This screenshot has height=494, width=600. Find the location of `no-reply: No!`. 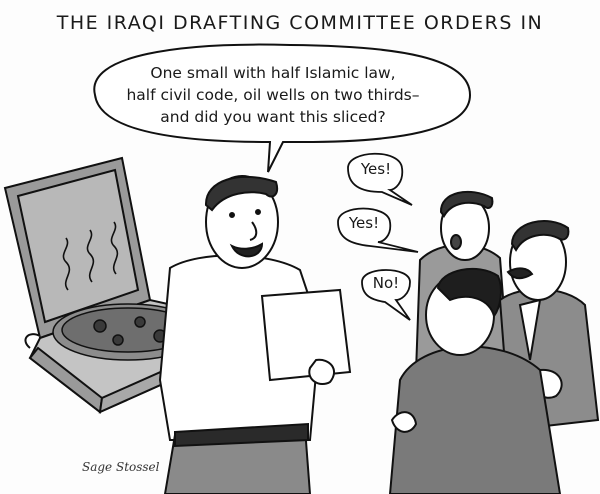

no-reply: No! is located at coordinates (386, 283).